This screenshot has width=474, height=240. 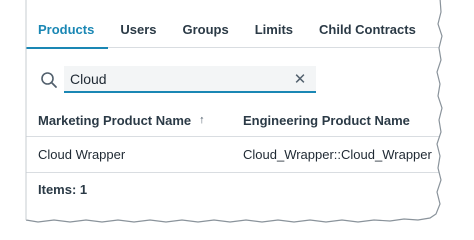 What do you see at coordinates (82, 154) in the screenshot?
I see `marketing-product-name-cell: Cloud Wrapper` at bounding box center [82, 154].